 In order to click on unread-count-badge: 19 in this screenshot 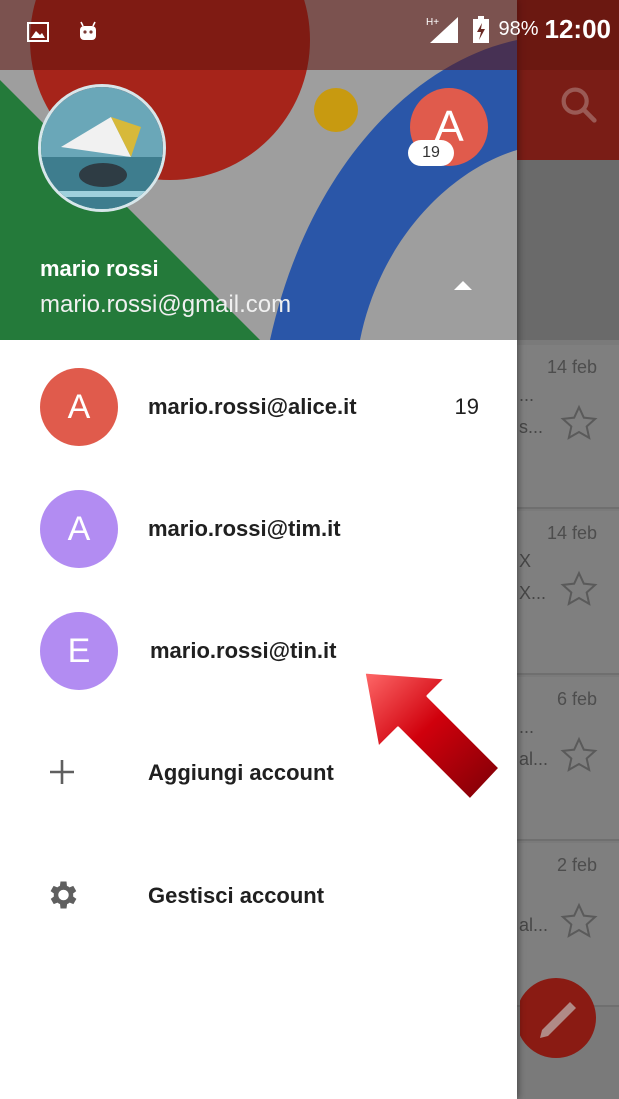, I will do `click(431, 153)`.